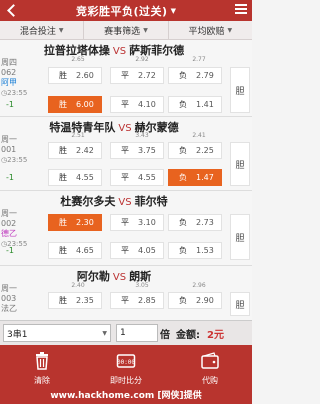 This screenshot has height=404, width=320. I want to click on trash-icon, so click(42, 361).